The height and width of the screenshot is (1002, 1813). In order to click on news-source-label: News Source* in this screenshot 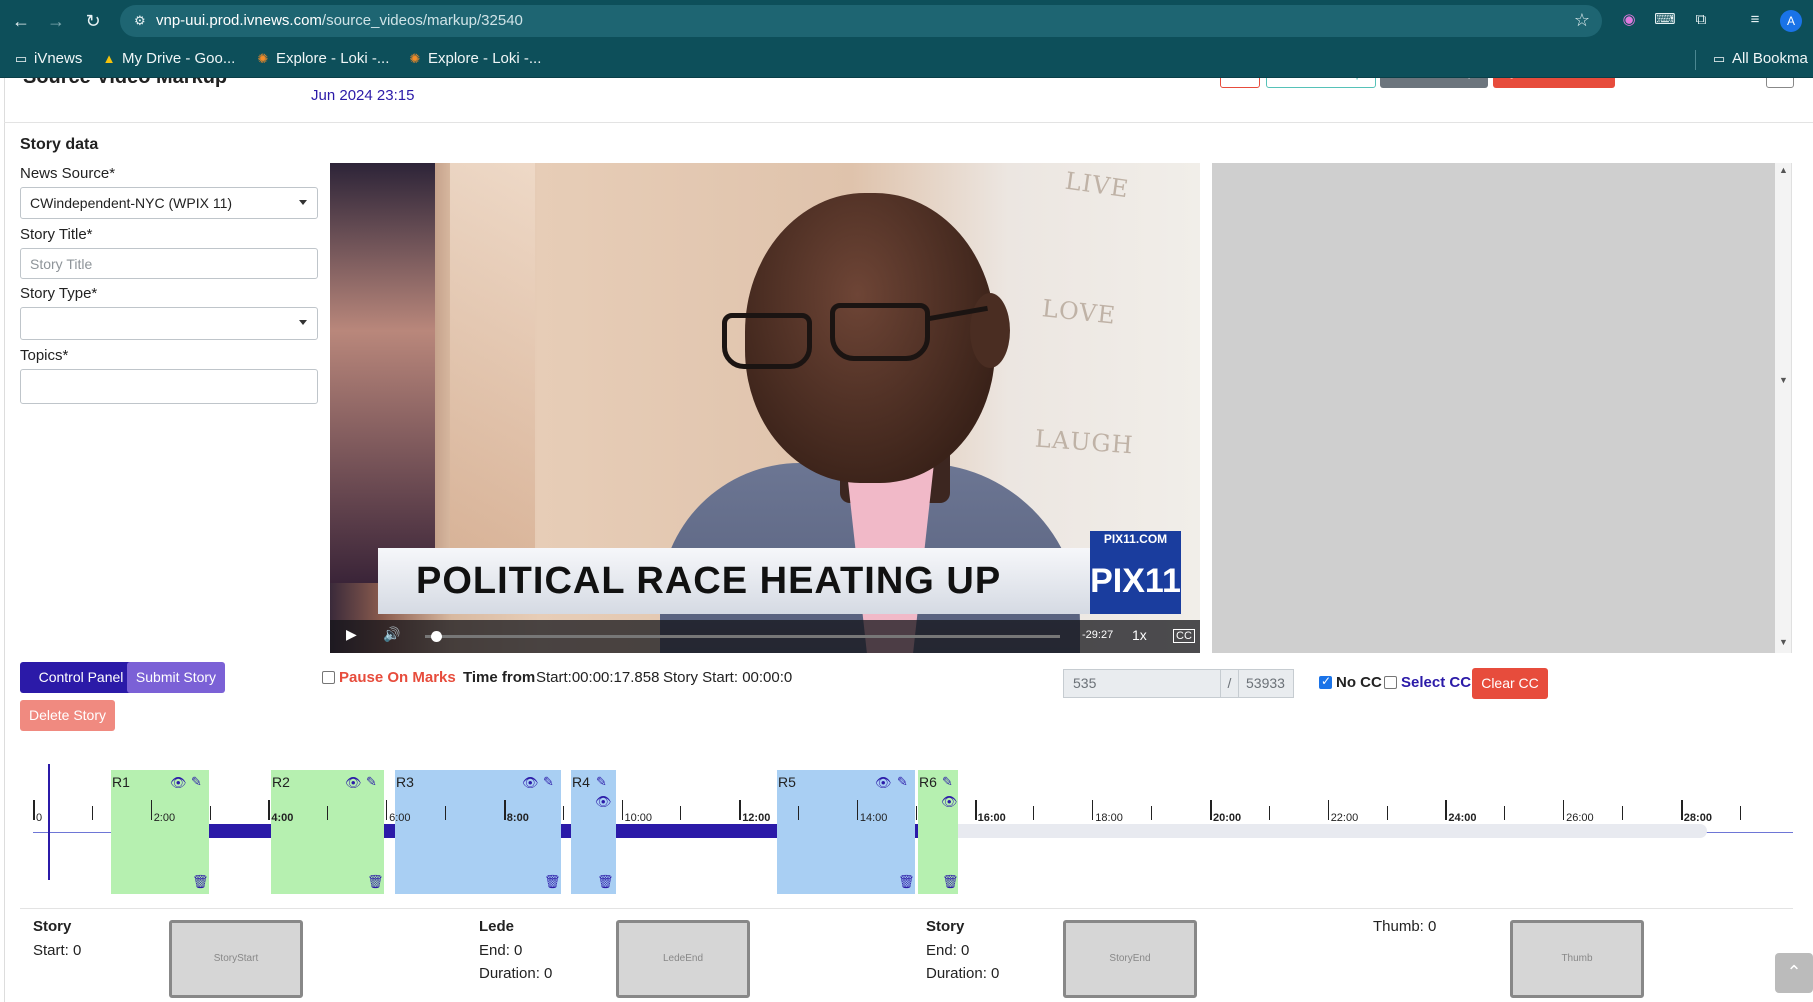, I will do `click(68, 173)`.